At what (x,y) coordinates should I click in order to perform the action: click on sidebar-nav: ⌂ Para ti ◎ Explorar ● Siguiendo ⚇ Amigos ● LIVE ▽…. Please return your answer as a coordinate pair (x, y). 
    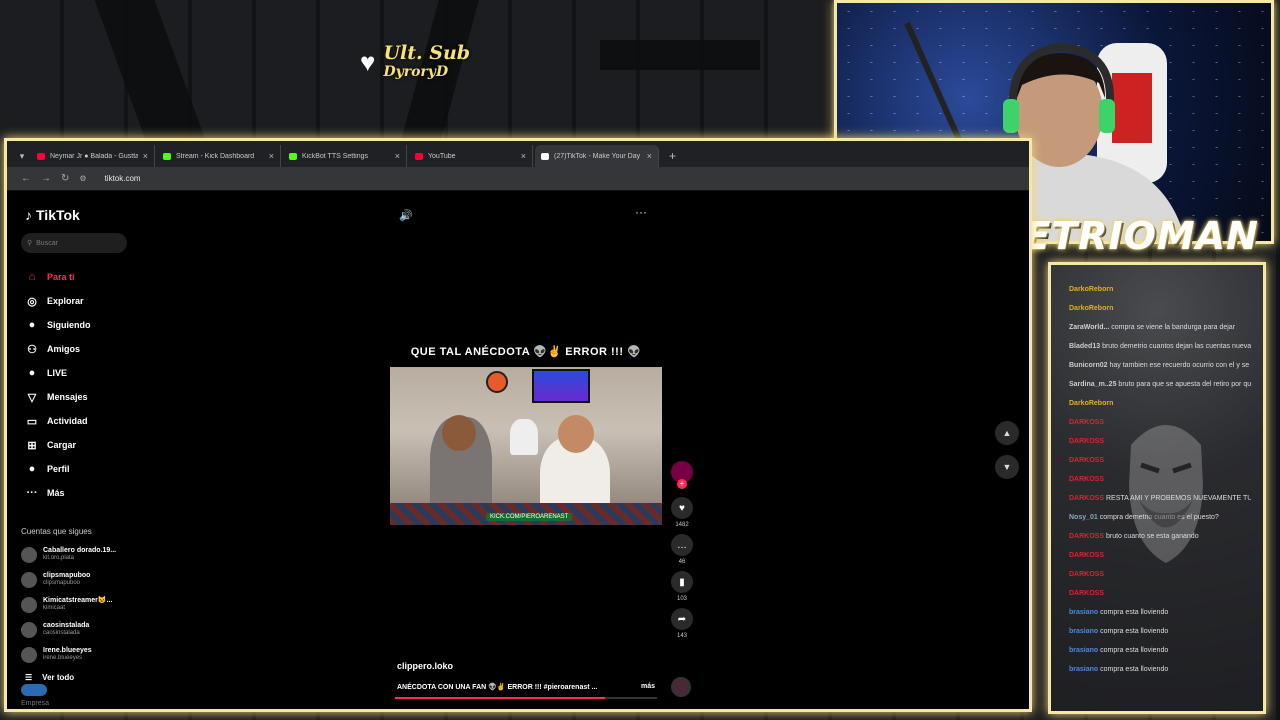
    Looking at the image, I should click on (81, 385).